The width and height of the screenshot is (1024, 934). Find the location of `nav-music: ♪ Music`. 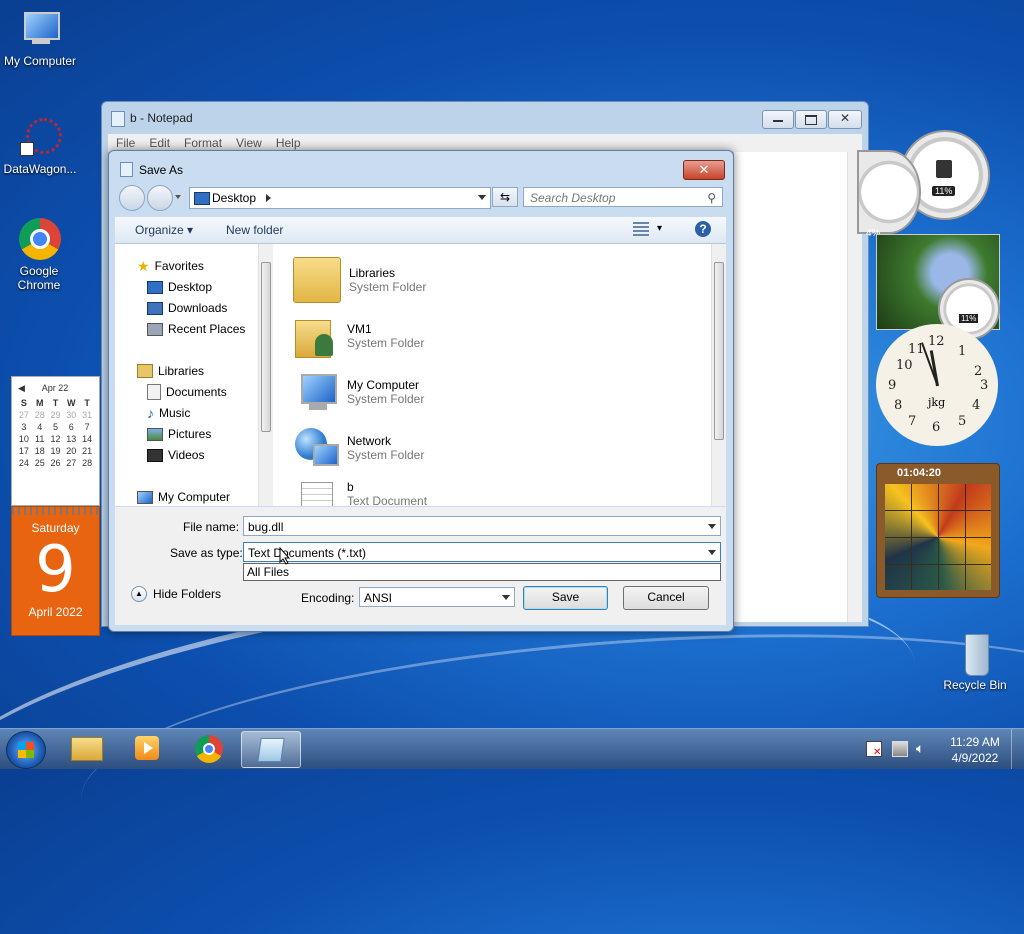

nav-music: ♪ Music is located at coordinates (168, 413).